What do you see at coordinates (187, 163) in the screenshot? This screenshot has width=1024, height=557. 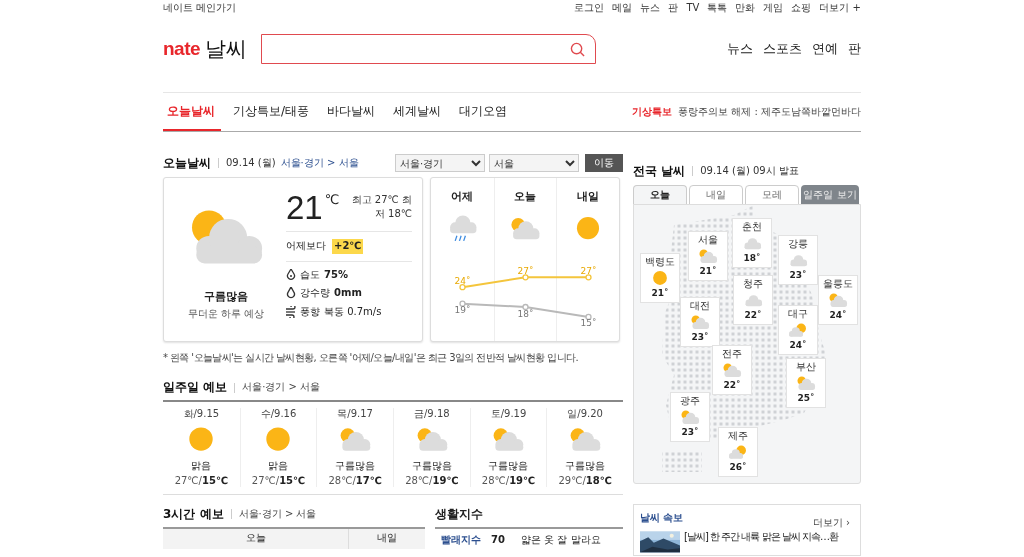 I see `section-title: 오늘날씨` at bounding box center [187, 163].